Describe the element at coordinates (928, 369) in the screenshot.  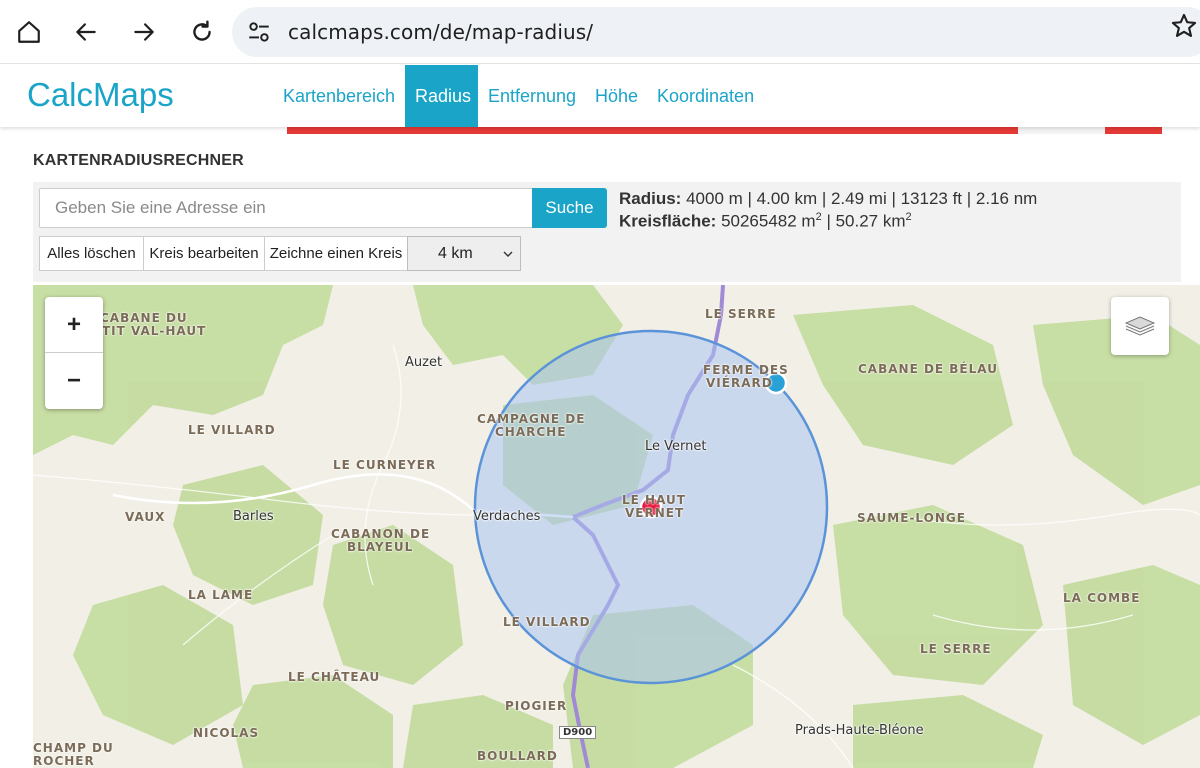
I see `map-label: CABANE DE BÉLAU` at that location.